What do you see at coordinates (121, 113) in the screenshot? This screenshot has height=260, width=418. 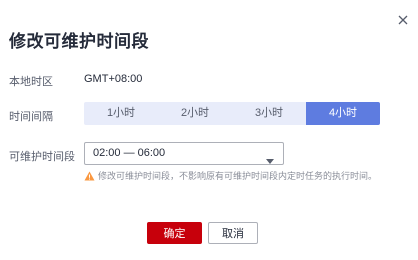 I see `interval-option-1h: 1小时` at bounding box center [121, 113].